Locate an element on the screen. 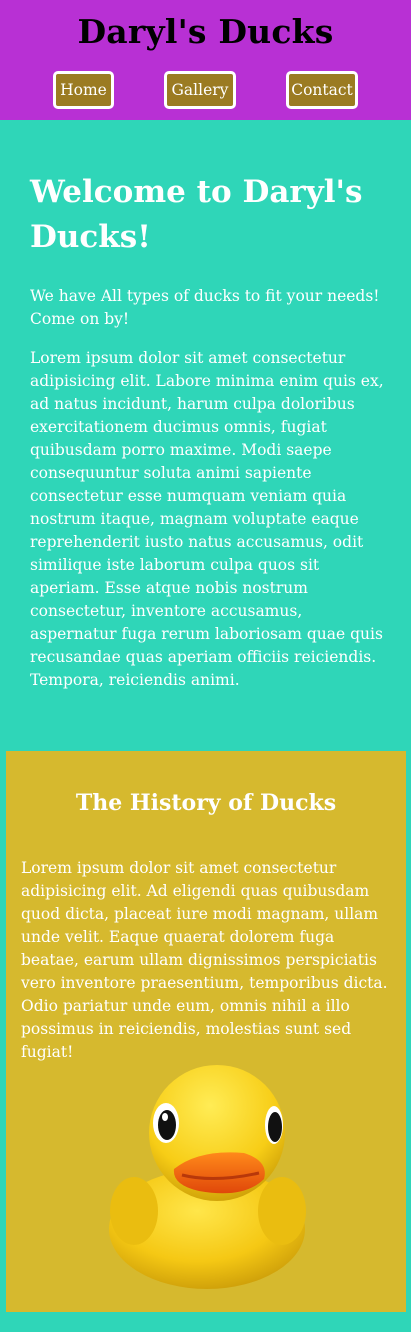 The width and height of the screenshot is (411, 1332). rubber-duck-image is located at coordinates (207, 1177).